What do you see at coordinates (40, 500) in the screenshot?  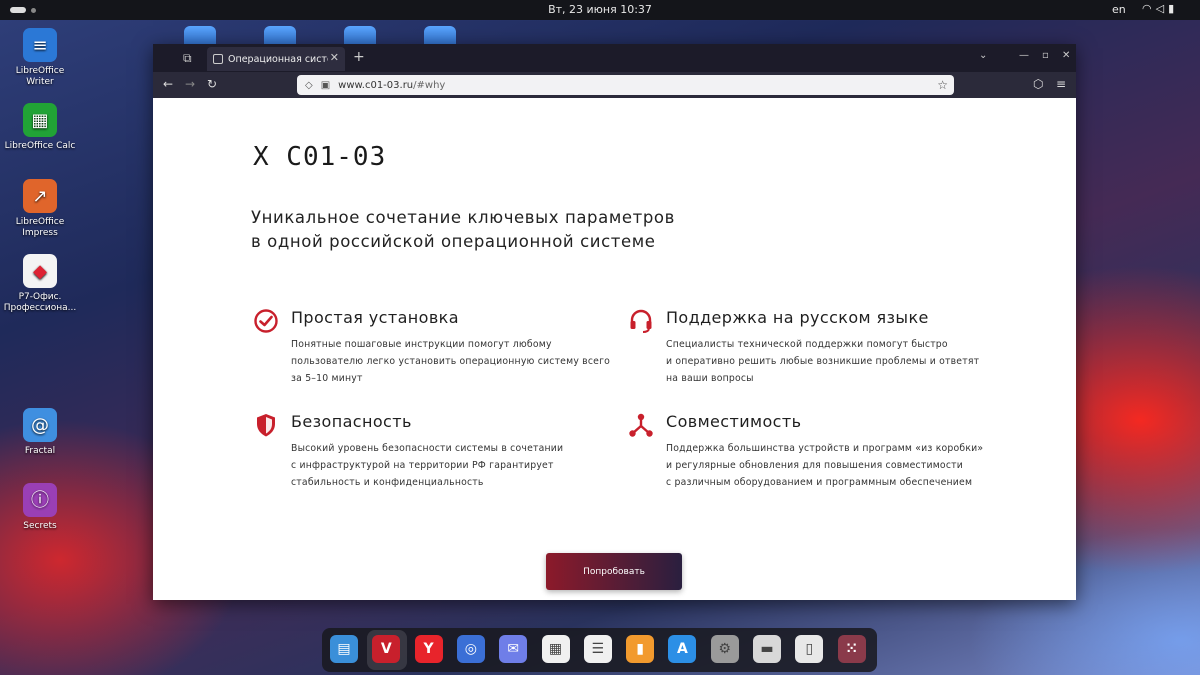 I see `secrets-icon: ⓘ` at bounding box center [40, 500].